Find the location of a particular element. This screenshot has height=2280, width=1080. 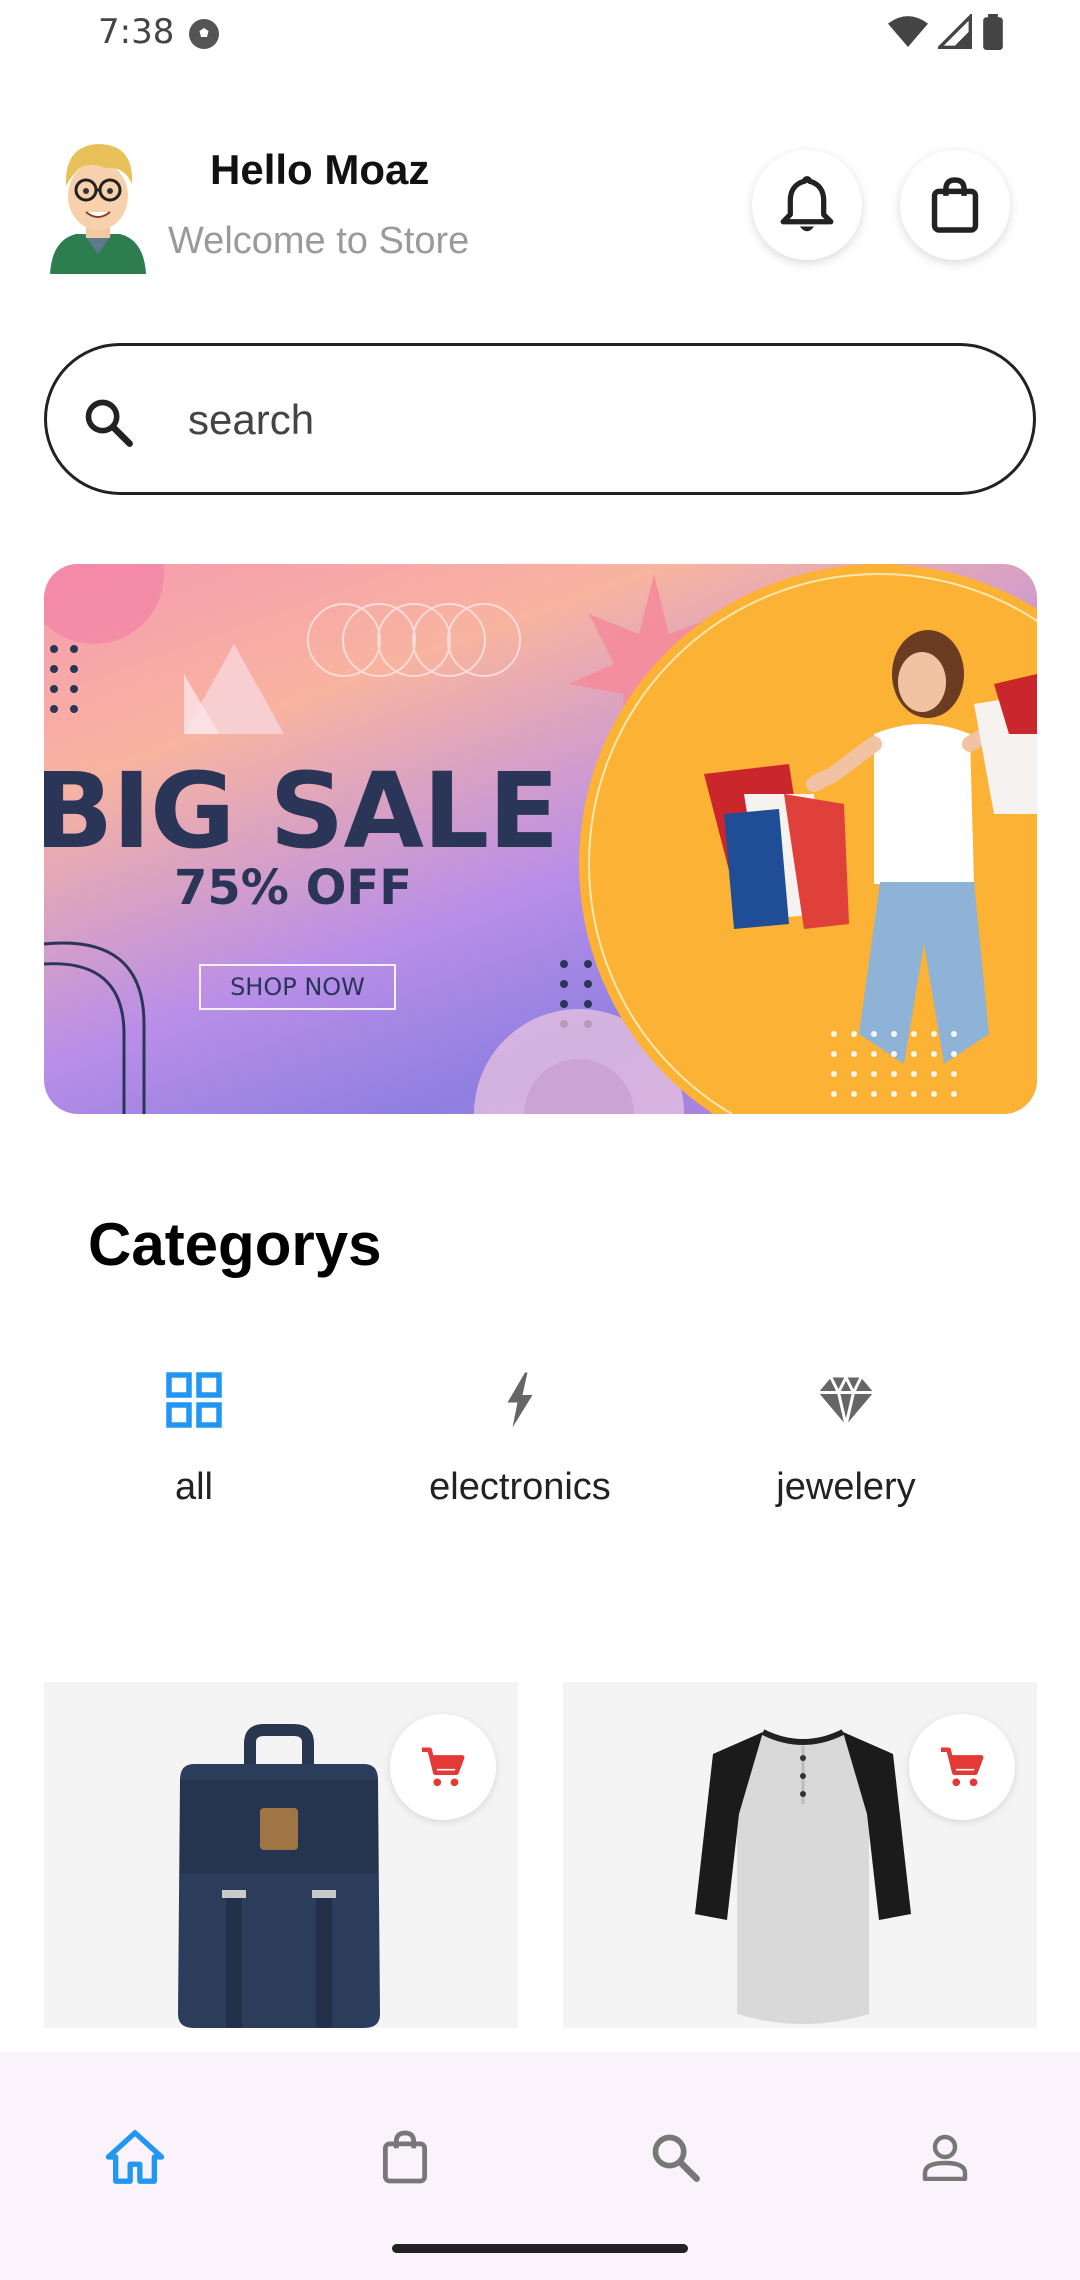

nav-profile is located at coordinates (945, 2157).